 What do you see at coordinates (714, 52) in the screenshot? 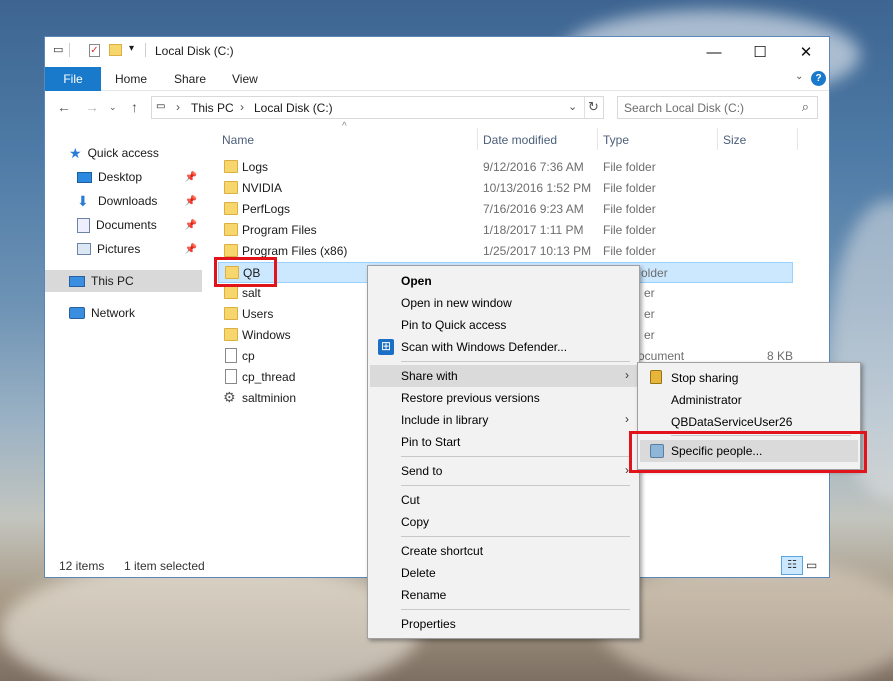
I see `minimize-button: —` at bounding box center [714, 52].